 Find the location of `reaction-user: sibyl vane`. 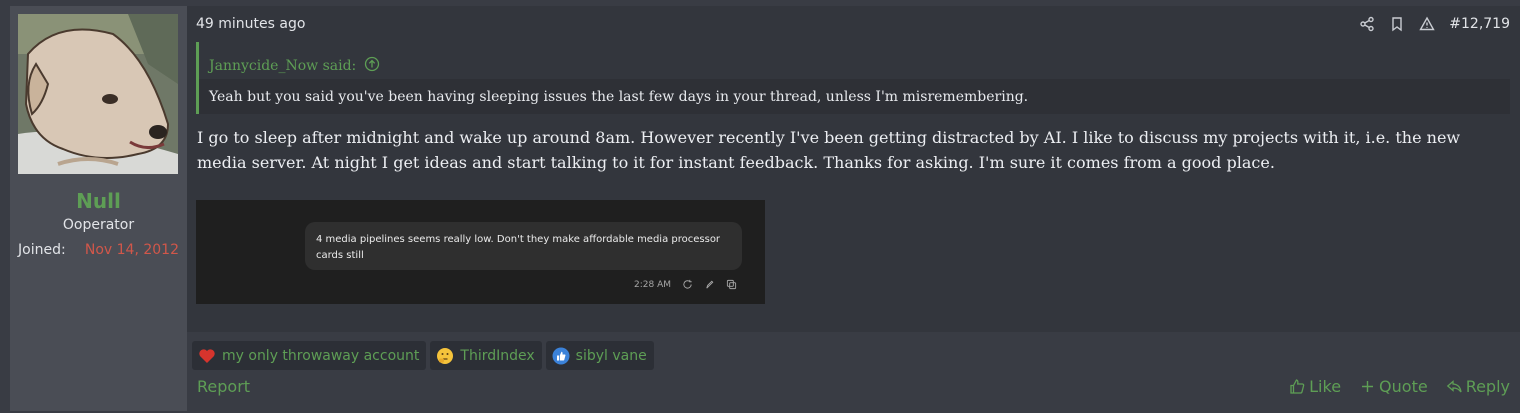

reaction-user: sibyl vane is located at coordinates (611, 356).